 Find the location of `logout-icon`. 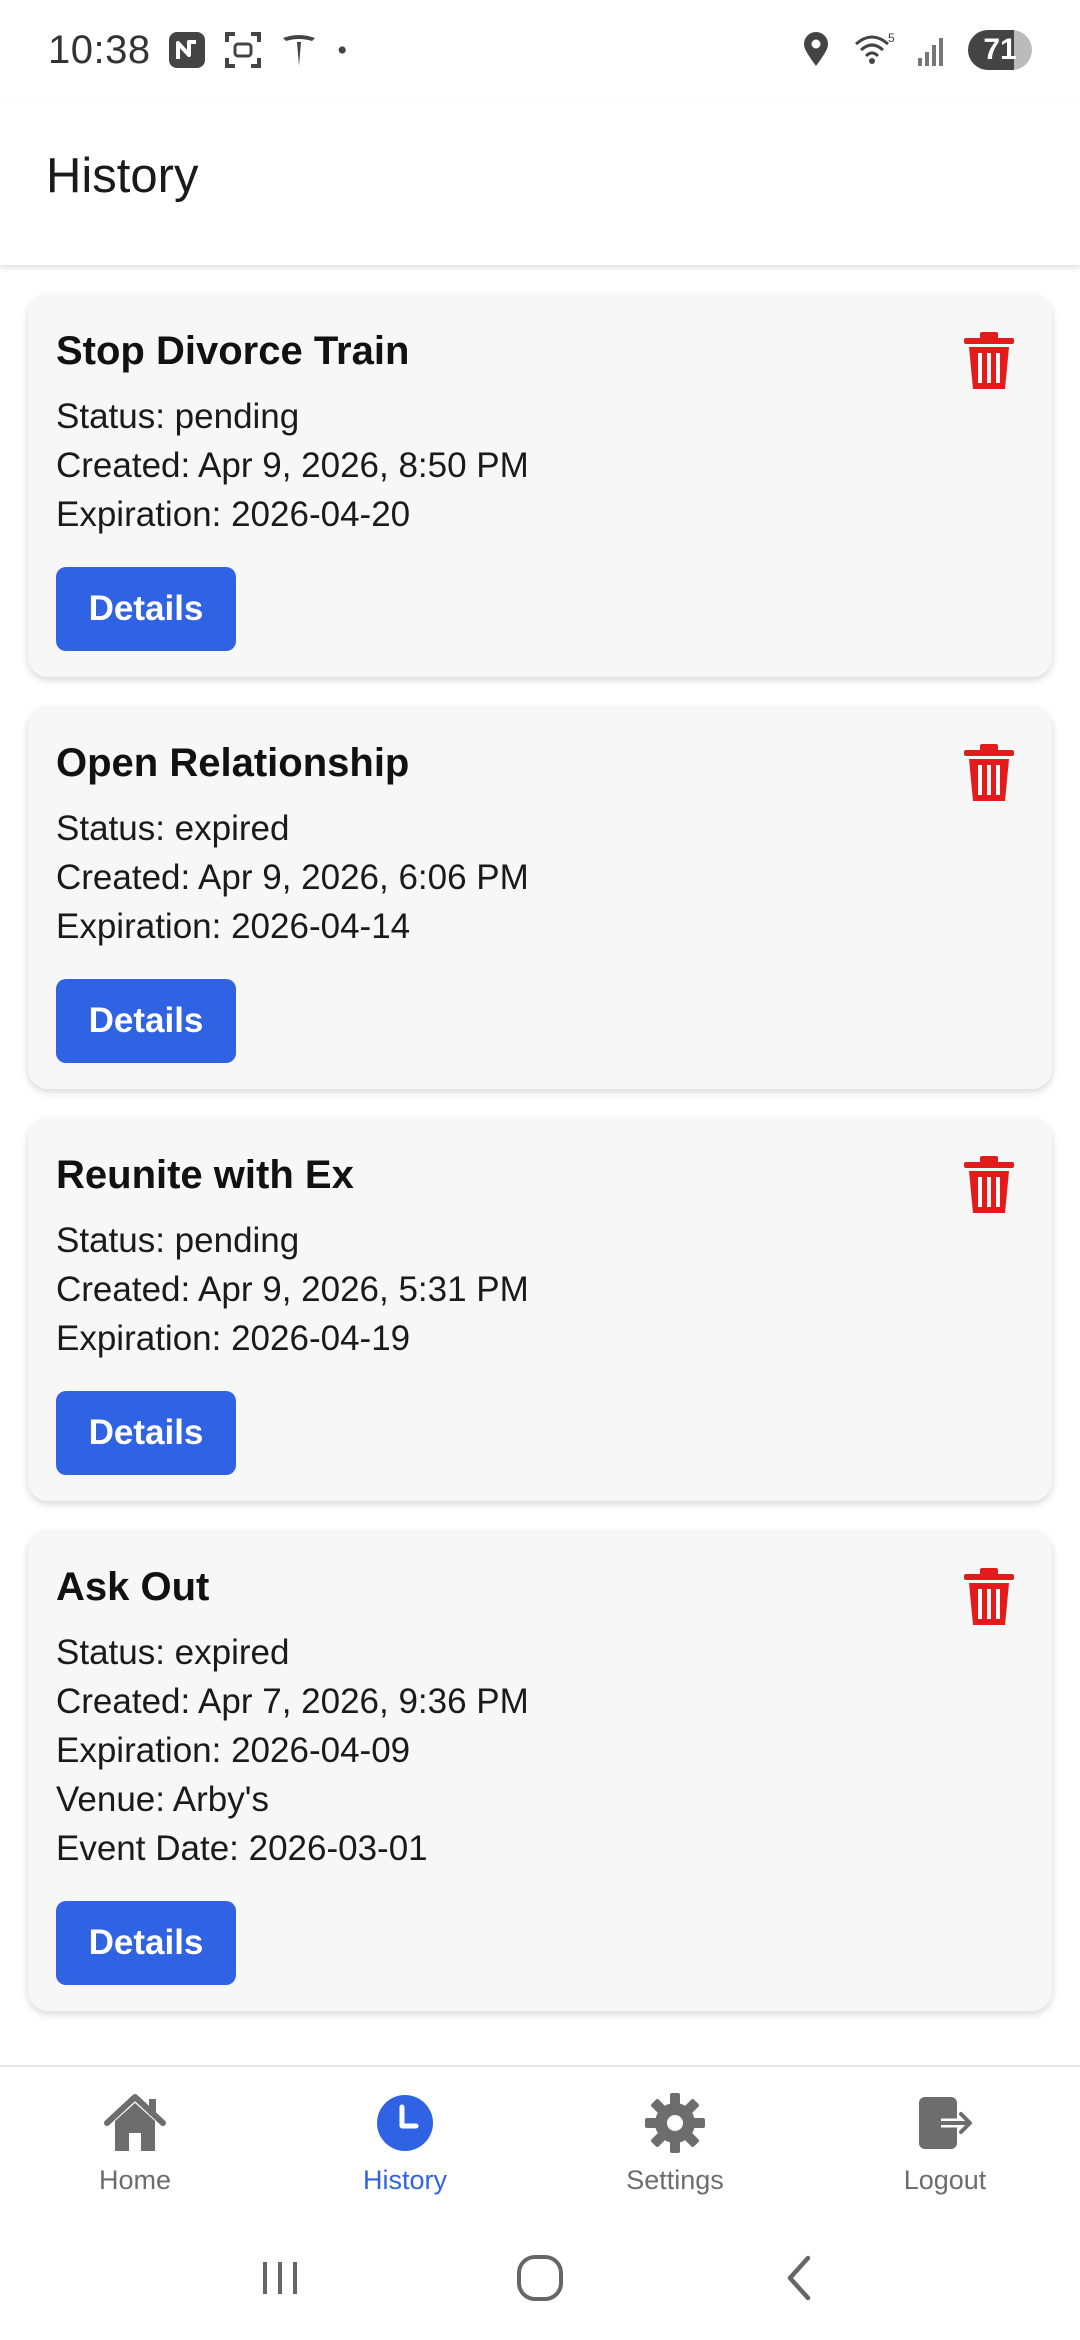

logout-icon is located at coordinates (945, 2123).